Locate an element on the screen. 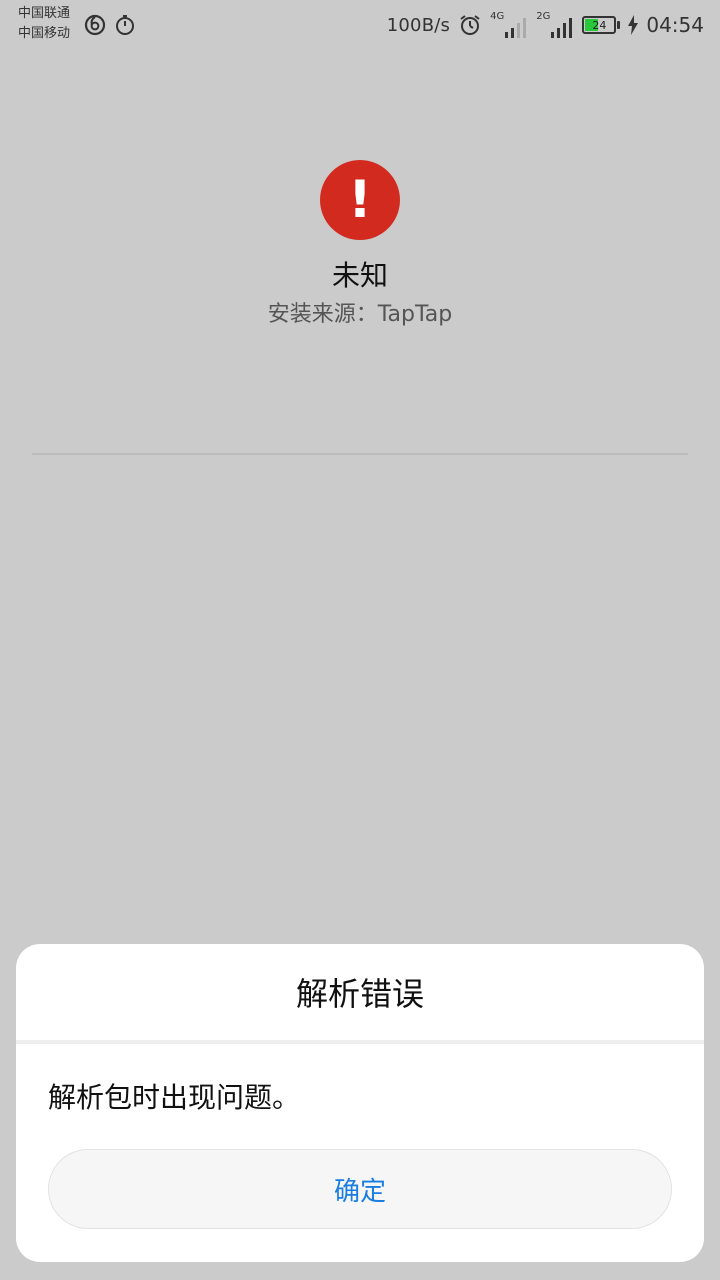  battery-level: 24 is located at coordinates (599, 25).